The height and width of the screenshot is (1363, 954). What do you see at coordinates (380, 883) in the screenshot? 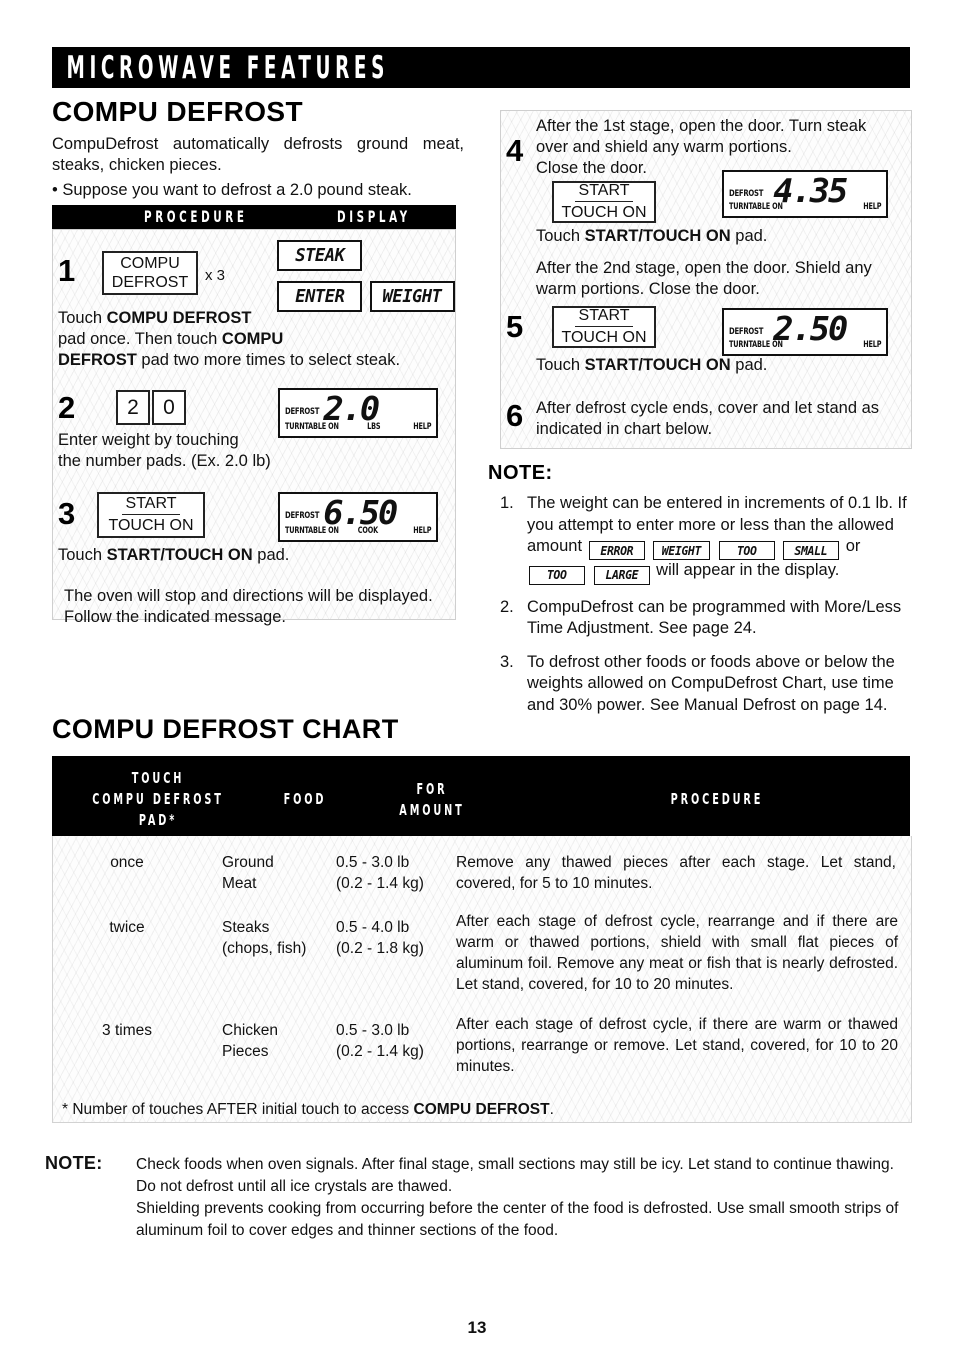
I see `table-row-1-amount-kg: (0.2 - 1.4 kg)` at bounding box center [380, 883].